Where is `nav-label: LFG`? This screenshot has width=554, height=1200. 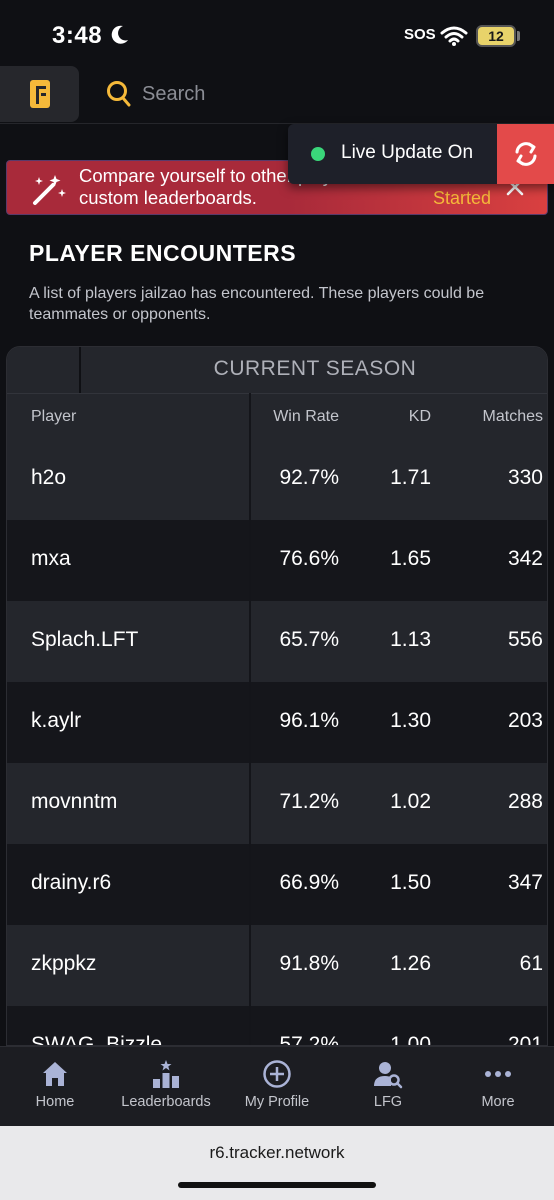 nav-label: LFG is located at coordinates (388, 1102).